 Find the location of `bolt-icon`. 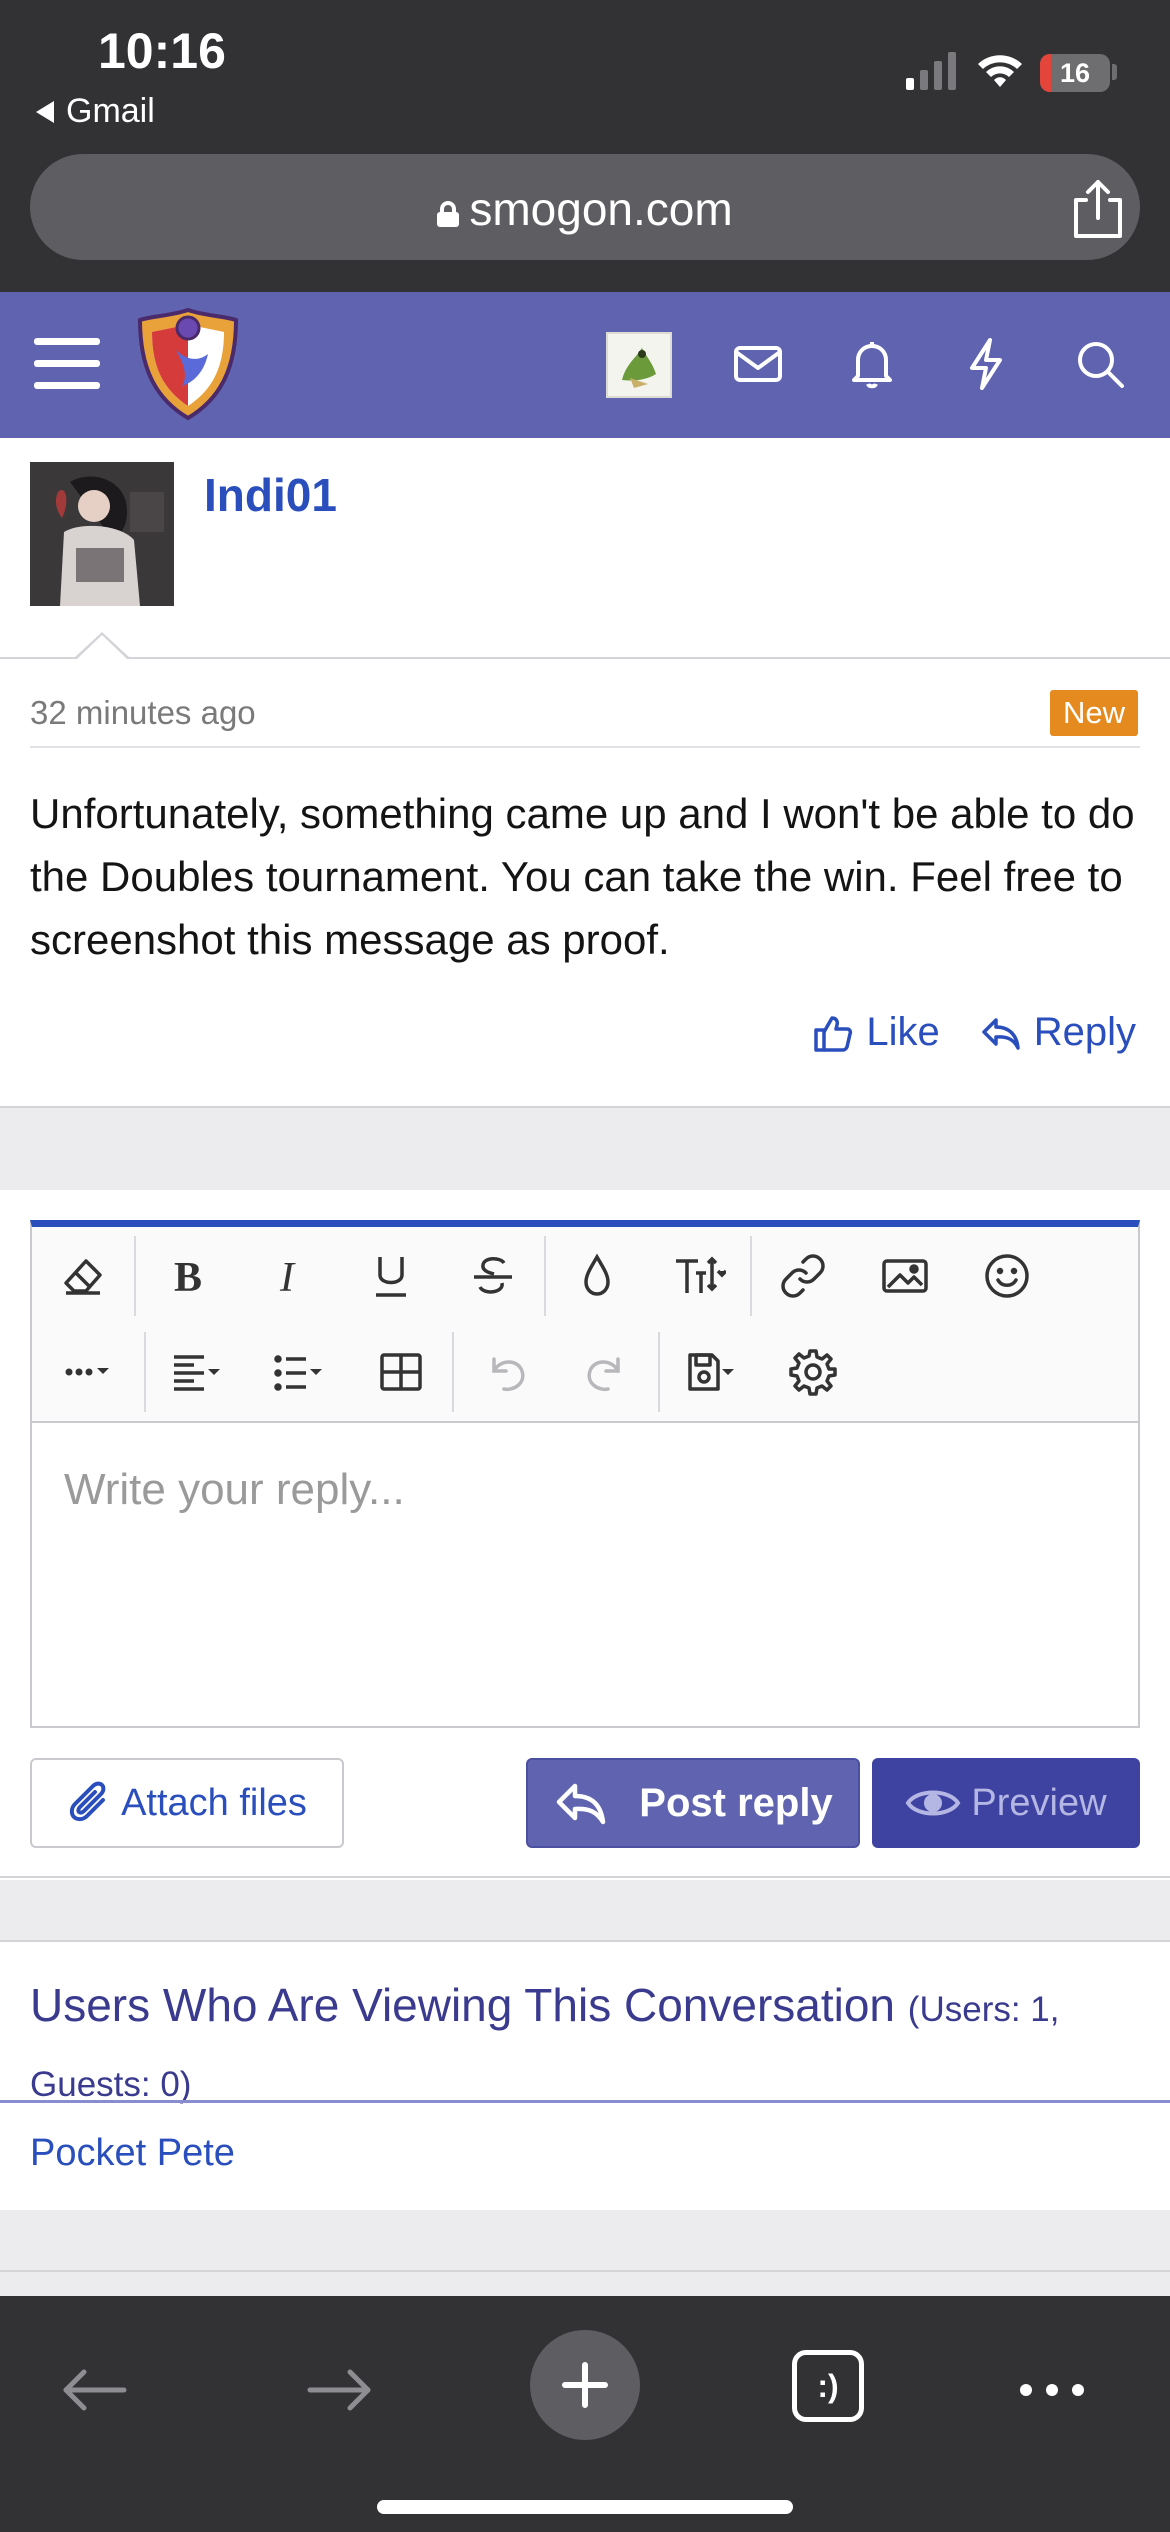

bolt-icon is located at coordinates (986, 364).